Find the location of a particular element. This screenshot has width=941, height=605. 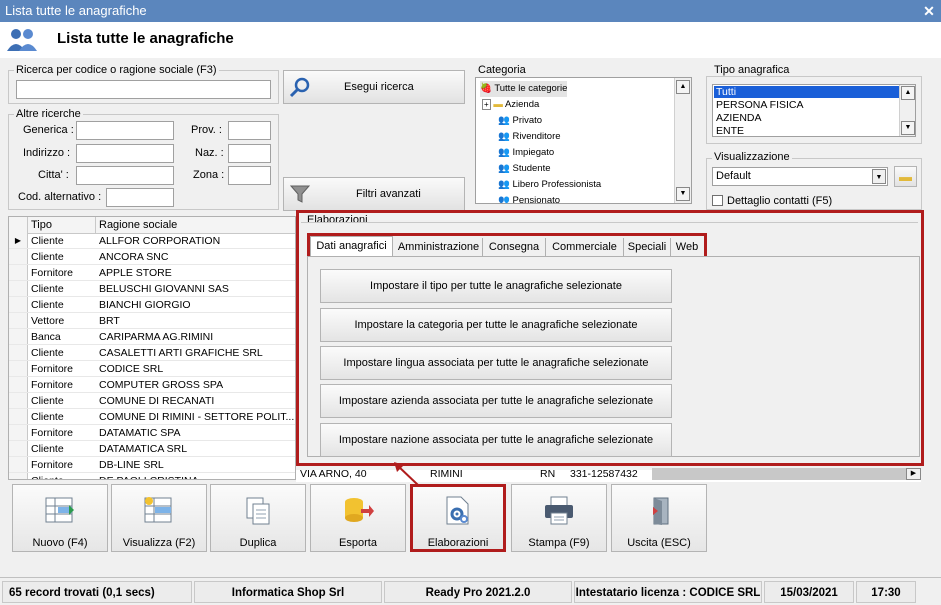

table-row: Fornitore DB-LINE SRL is located at coordinates (152, 465).